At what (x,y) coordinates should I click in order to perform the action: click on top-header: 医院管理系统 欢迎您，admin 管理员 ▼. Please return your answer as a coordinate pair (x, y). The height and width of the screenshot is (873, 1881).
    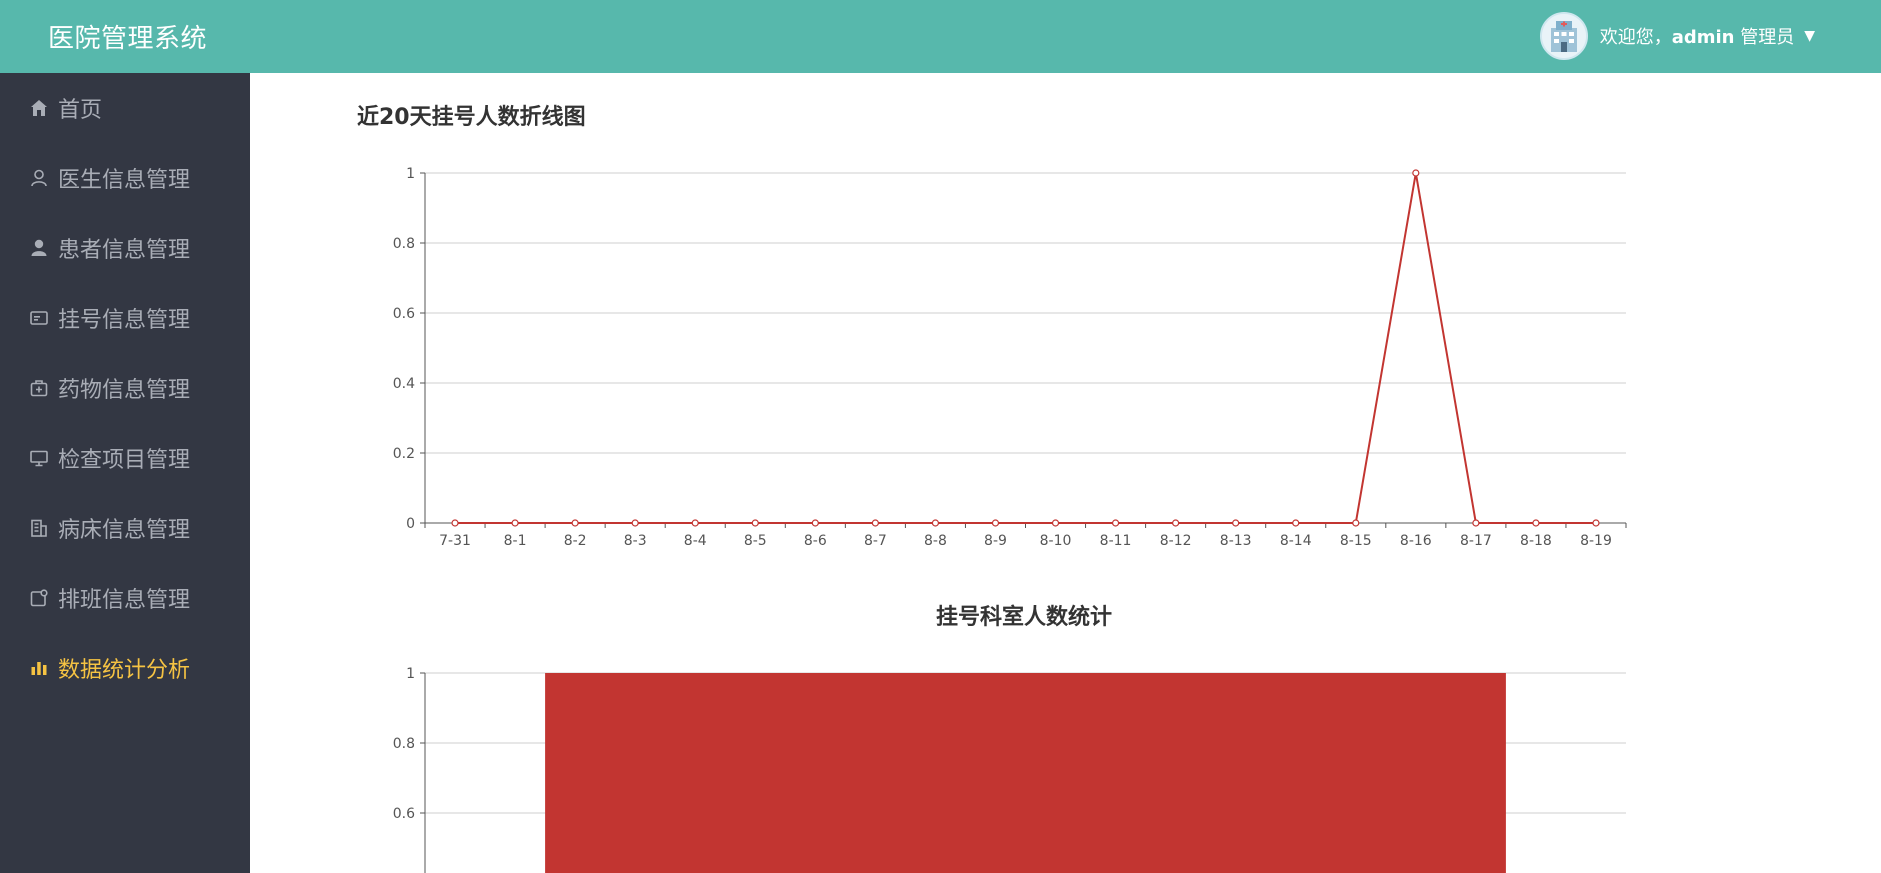
    Looking at the image, I should click on (940, 36).